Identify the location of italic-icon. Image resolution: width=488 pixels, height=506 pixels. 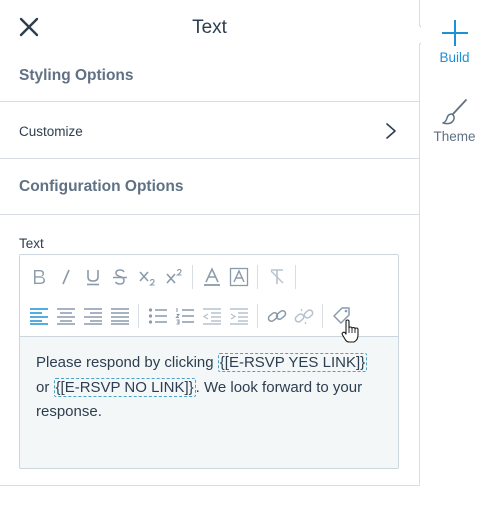
(65, 277).